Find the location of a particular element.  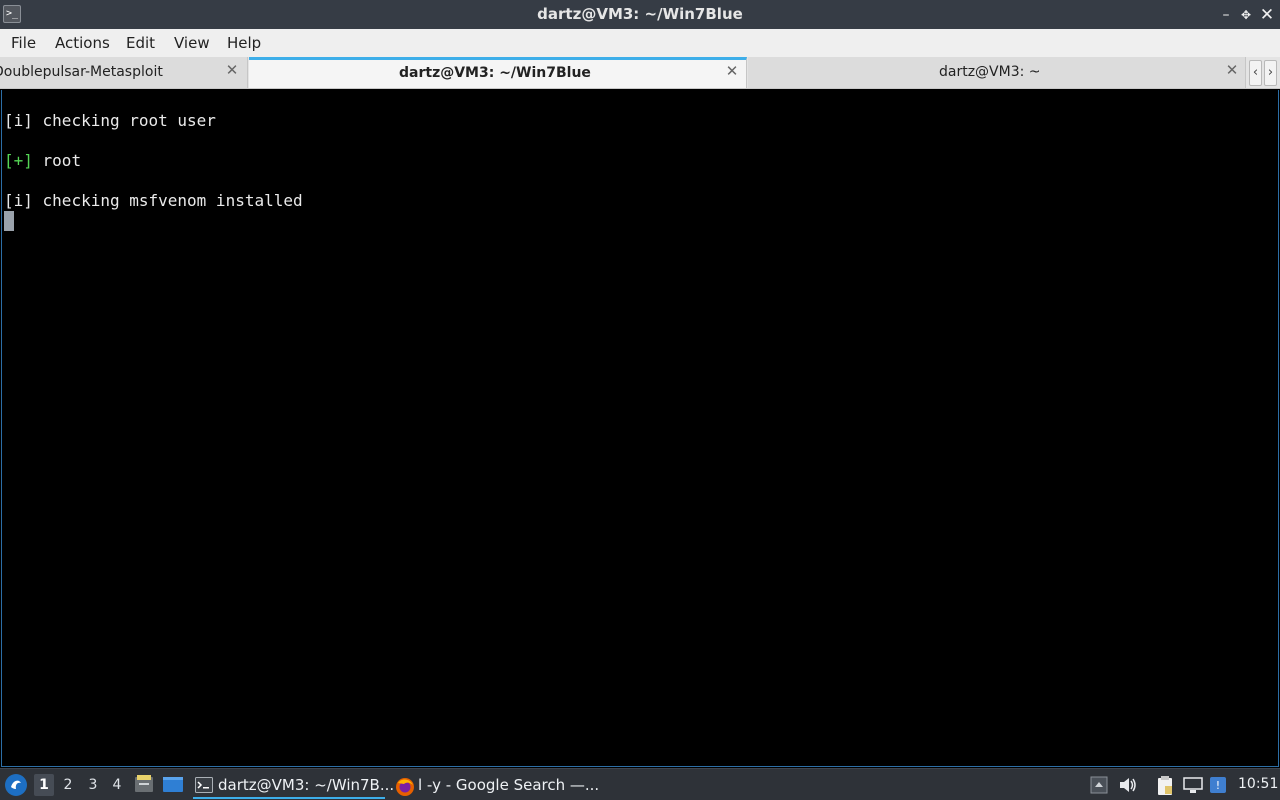

desktop-1-button: 1 is located at coordinates (44, 785).